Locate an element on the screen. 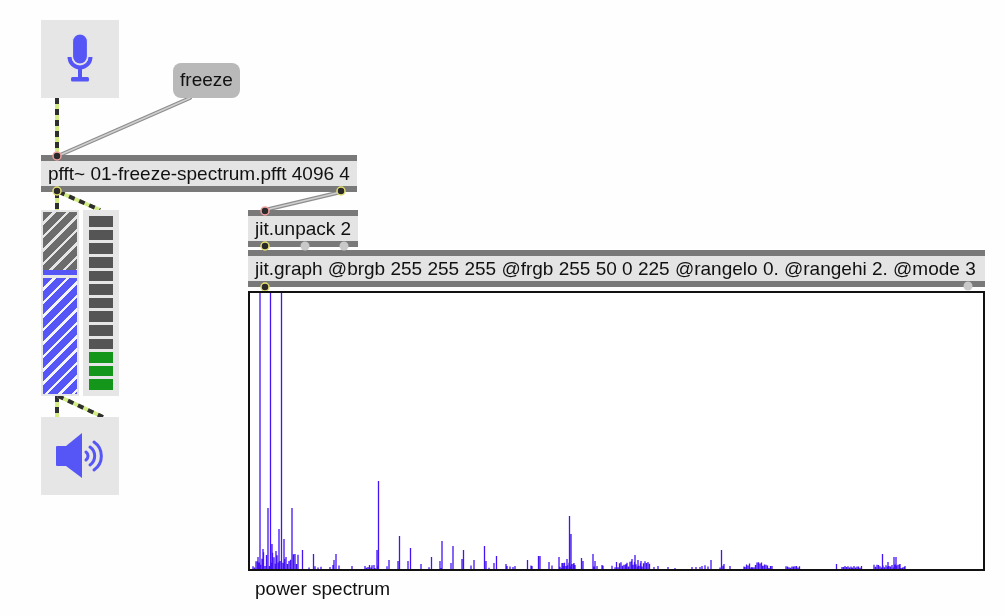 The height and width of the screenshot is (616, 1005). slider-thumb is located at coordinates (60, 274).